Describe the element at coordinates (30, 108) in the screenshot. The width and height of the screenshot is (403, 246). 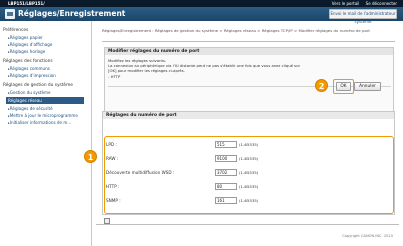
I see `sidebar-item-security: Réglages de sécurité` at that location.